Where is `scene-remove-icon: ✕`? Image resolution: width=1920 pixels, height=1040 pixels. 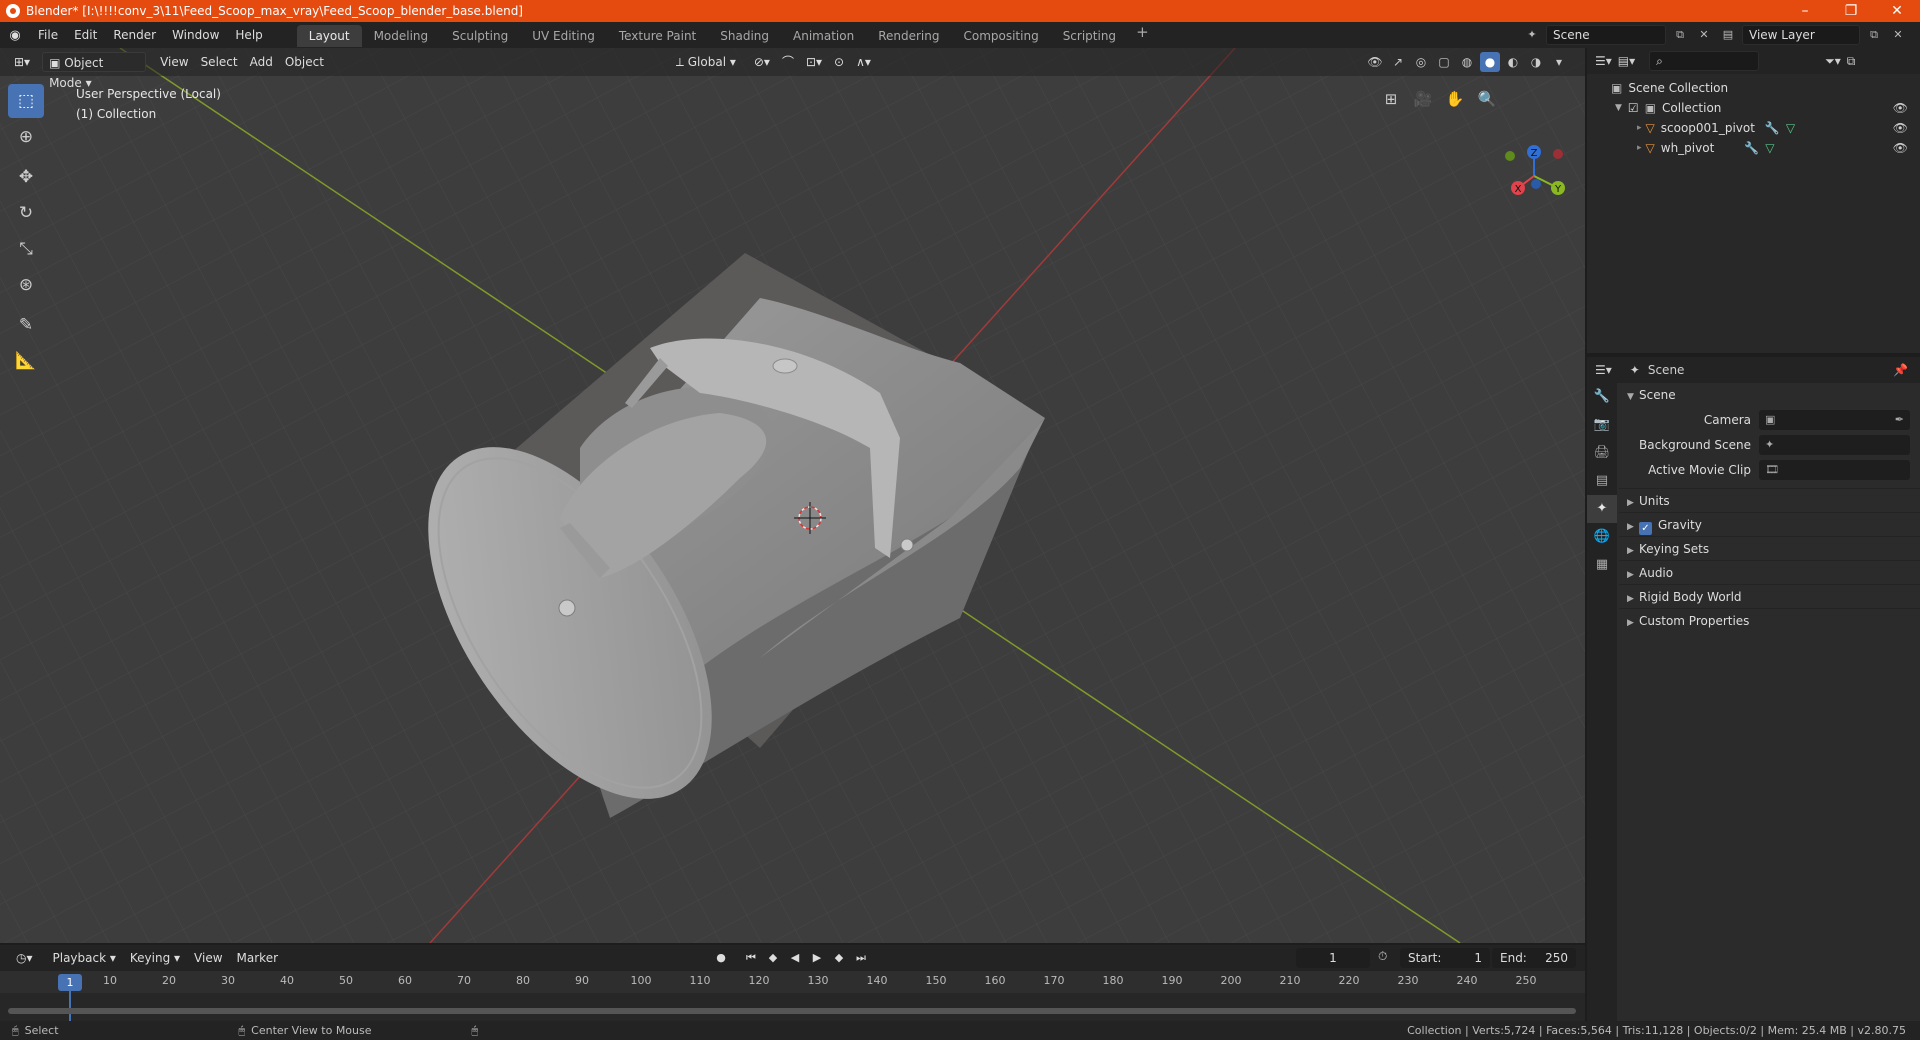
scene-remove-icon: ✕ is located at coordinates (1704, 35).